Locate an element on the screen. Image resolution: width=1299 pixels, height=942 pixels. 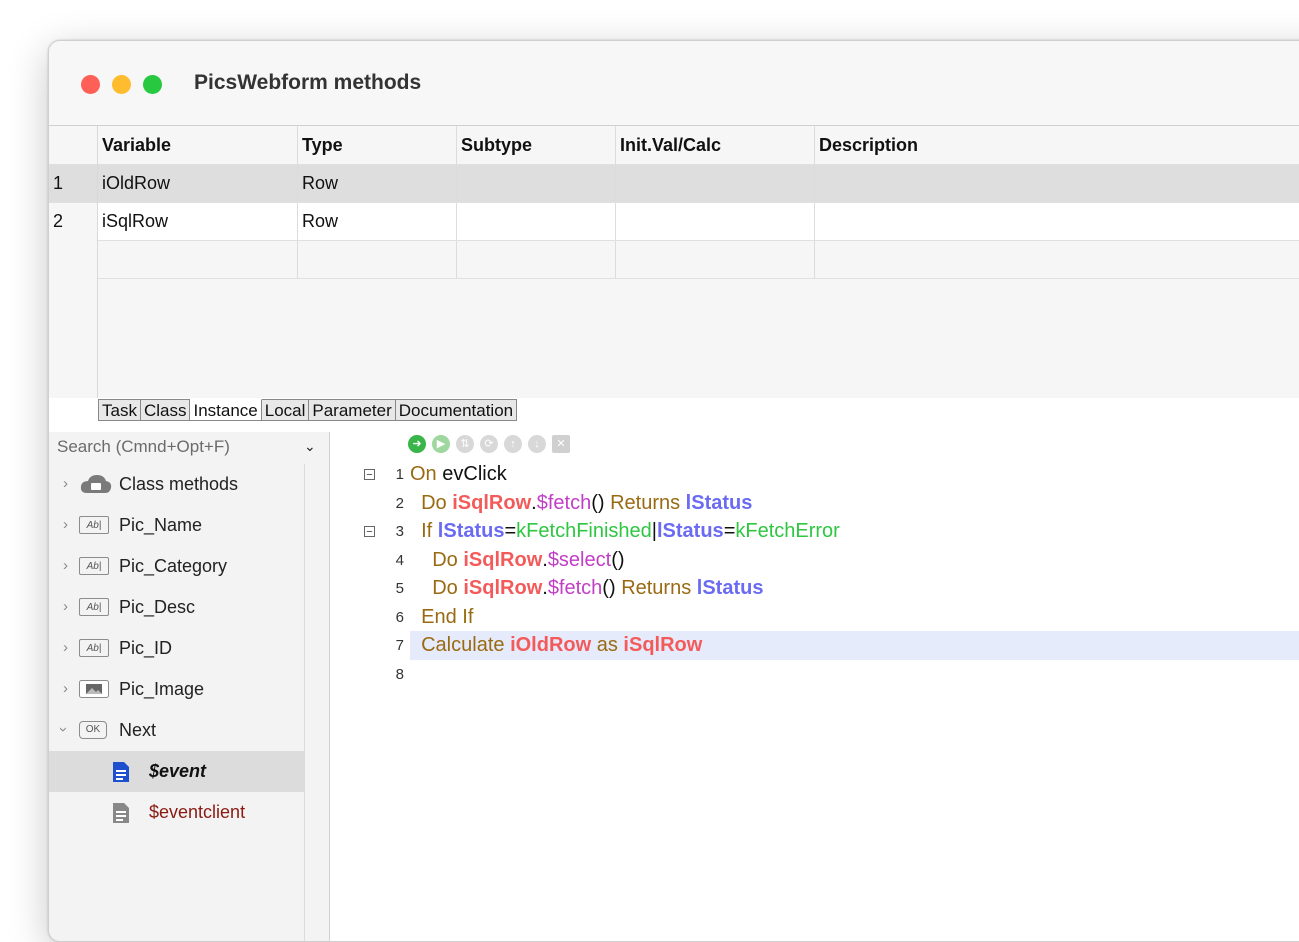
minimize-window-button is located at coordinates (121, 84).